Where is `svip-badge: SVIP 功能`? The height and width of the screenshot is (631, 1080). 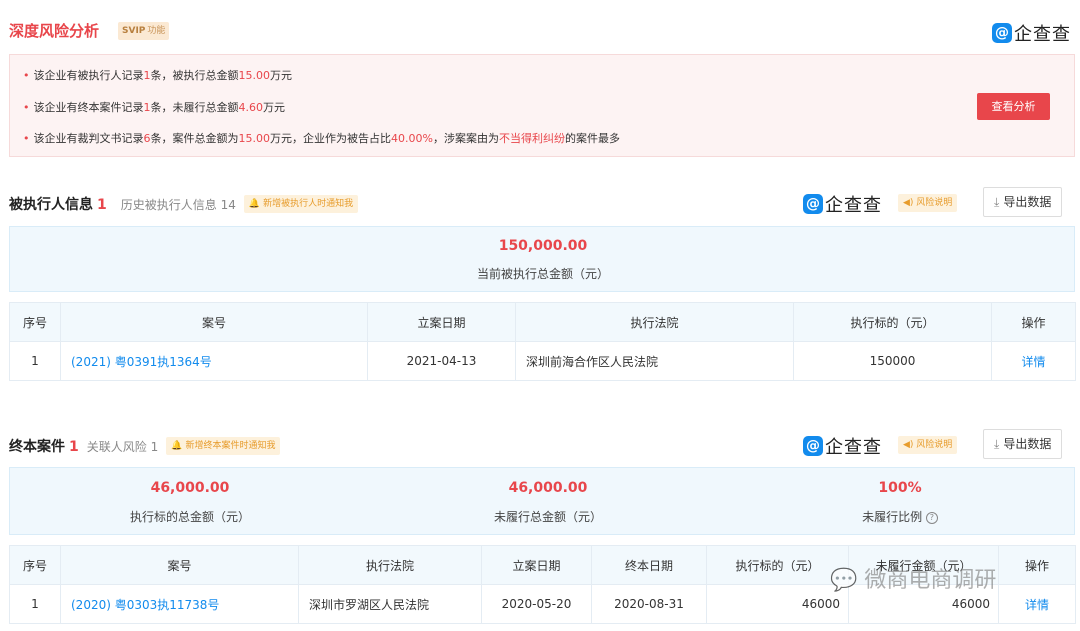 svip-badge: SVIP 功能 is located at coordinates (144, 31).